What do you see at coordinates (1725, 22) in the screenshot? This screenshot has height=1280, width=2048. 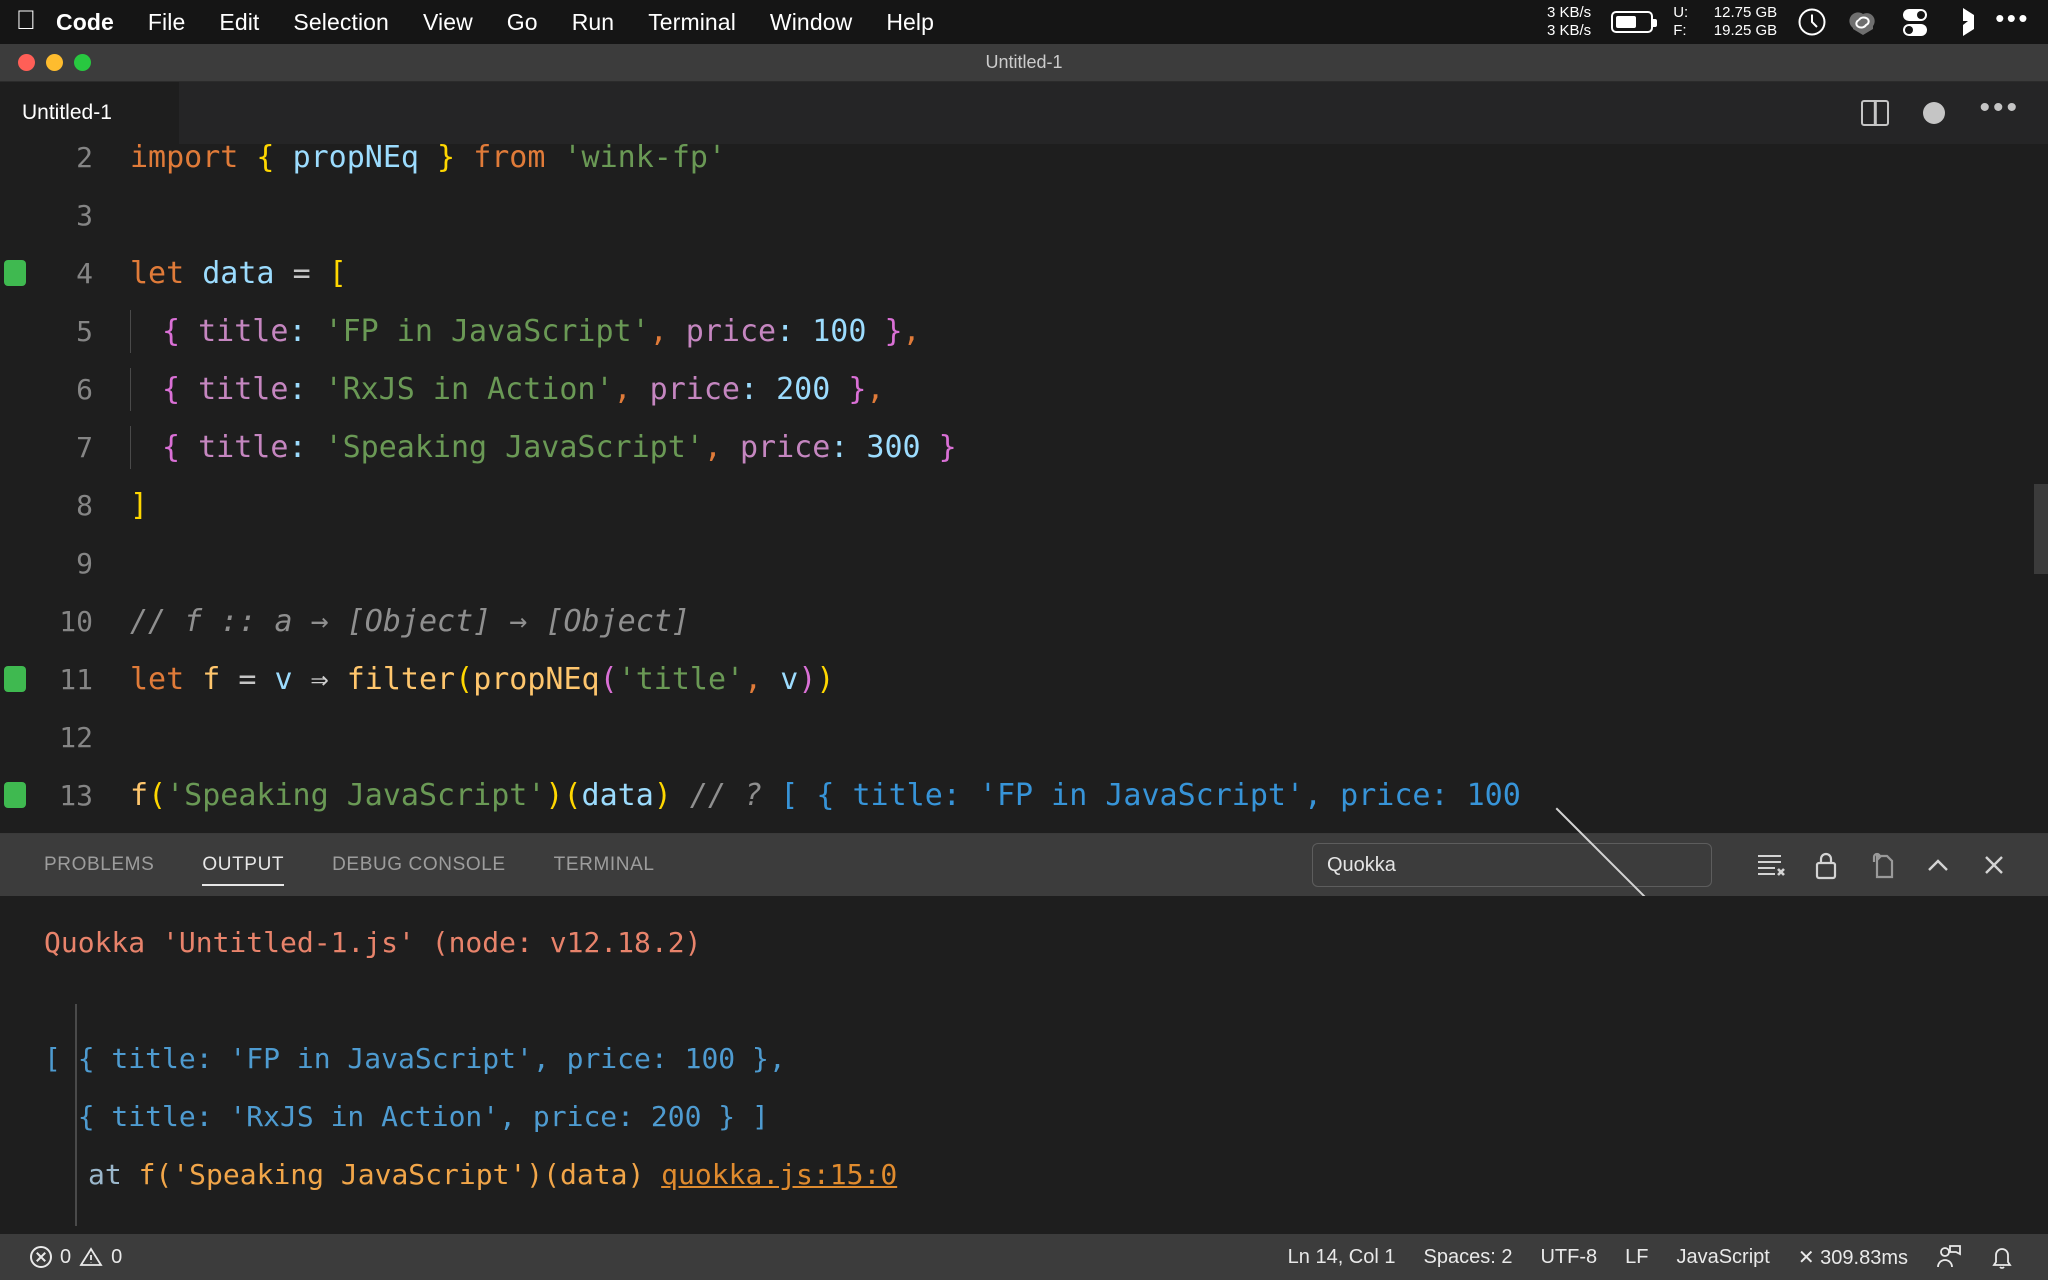 I see `disk-usage-indicator: U: F: 12.75 GB 19.25 GB` at bounding box center [1725, 22].